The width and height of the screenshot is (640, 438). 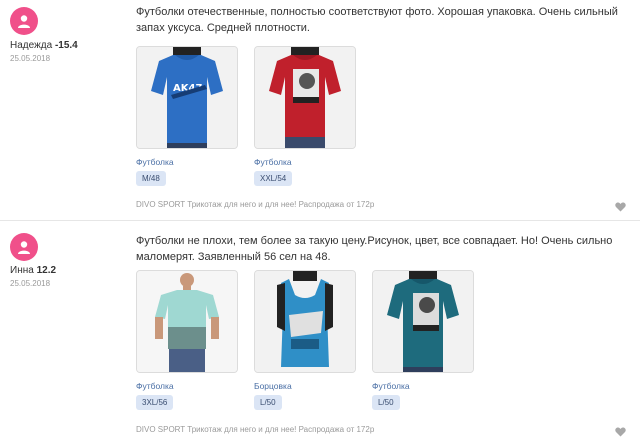 I want to click on product-item: Борцовка L/50, so click(x=305, y=340).